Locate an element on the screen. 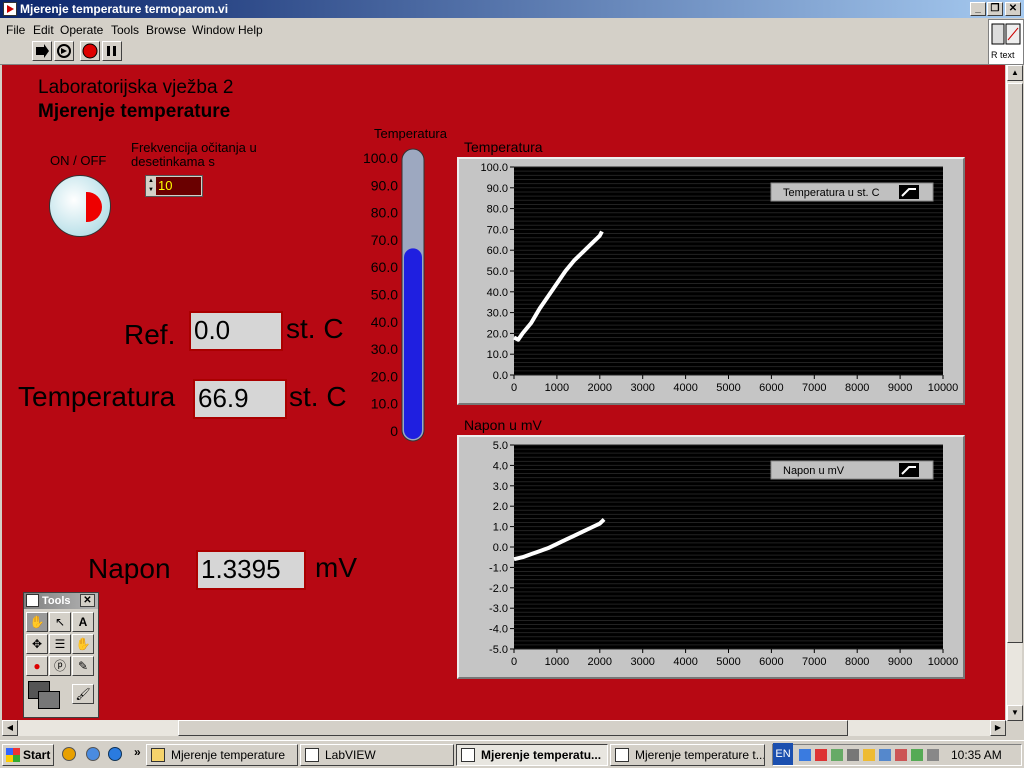 The image size is (1024, 768). scroll-hand-icon: ✋ is located at coordinates (83, 644).